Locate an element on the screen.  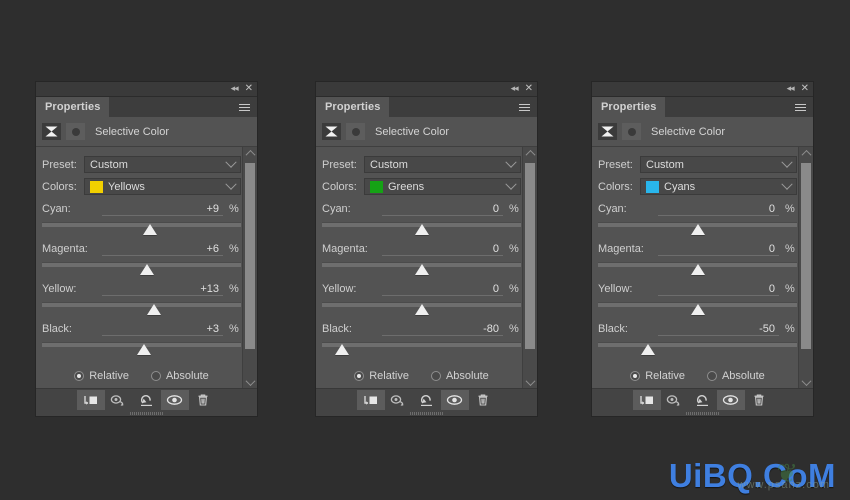
slider-value-field: -50 is located at coordinates (718, 329).